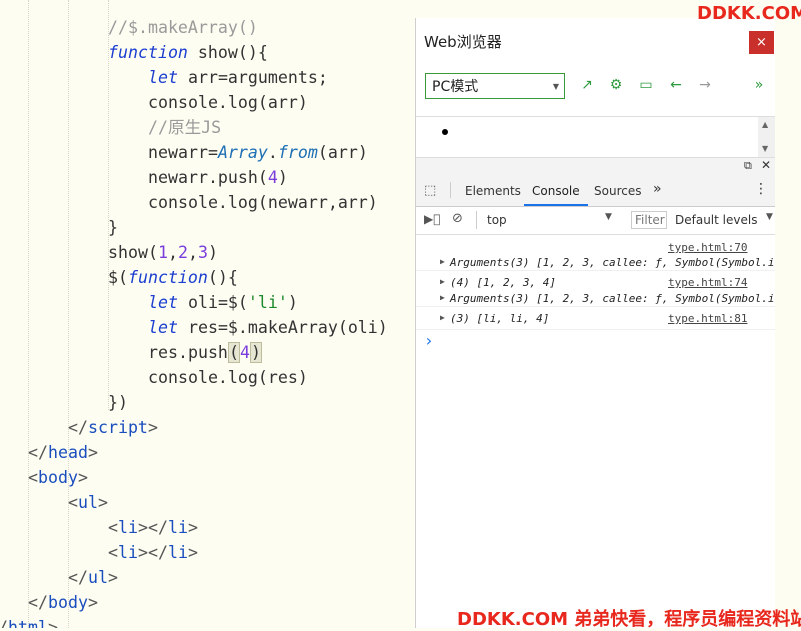  I want to click on back-arrow-icon: ←, so click(676, 85).